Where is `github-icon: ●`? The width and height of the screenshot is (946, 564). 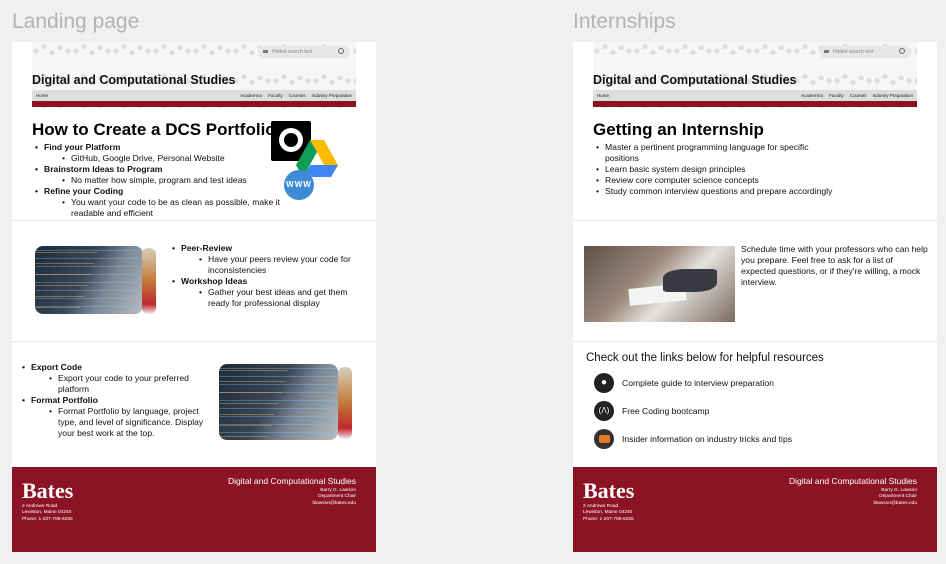 github-icon: ● is located at coordinates (604, 383).